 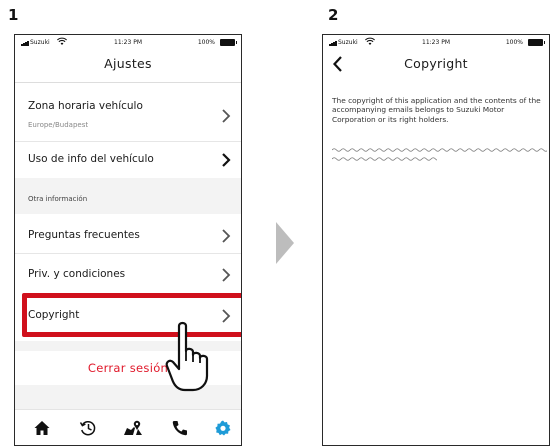 I want to click on settings-icon, so click(x=223, y=428).